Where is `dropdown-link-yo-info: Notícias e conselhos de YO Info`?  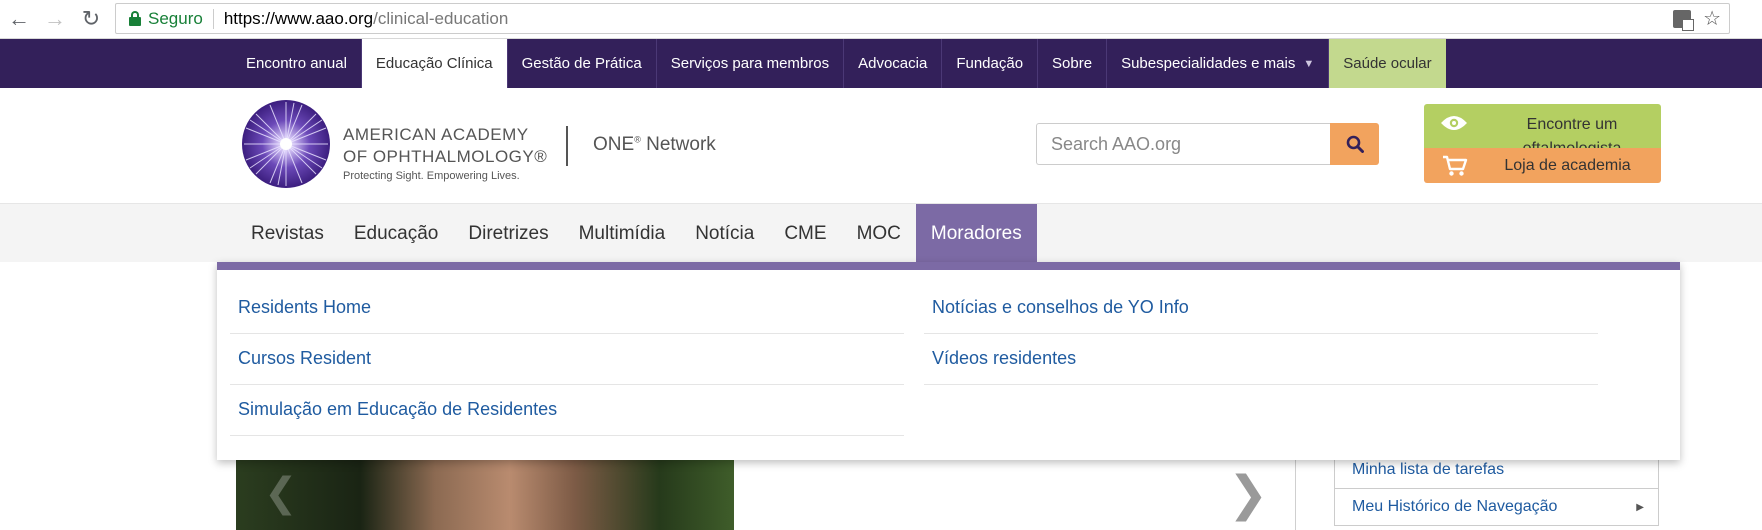 dropdown-link-yo-info: Notícias e conselhos de YO Info is located at coordinates (1261, 308).